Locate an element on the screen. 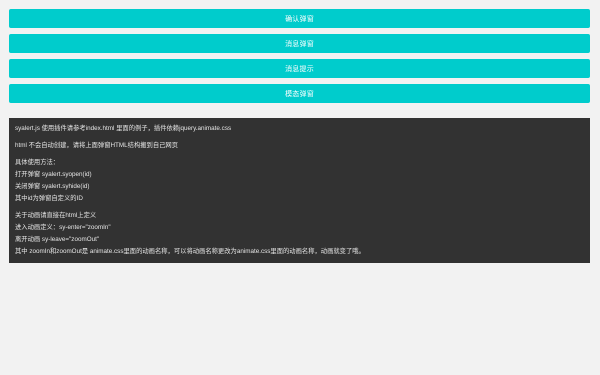  panel-line-howto-title: 具体使用方法： is located at coordinates (37, 162).